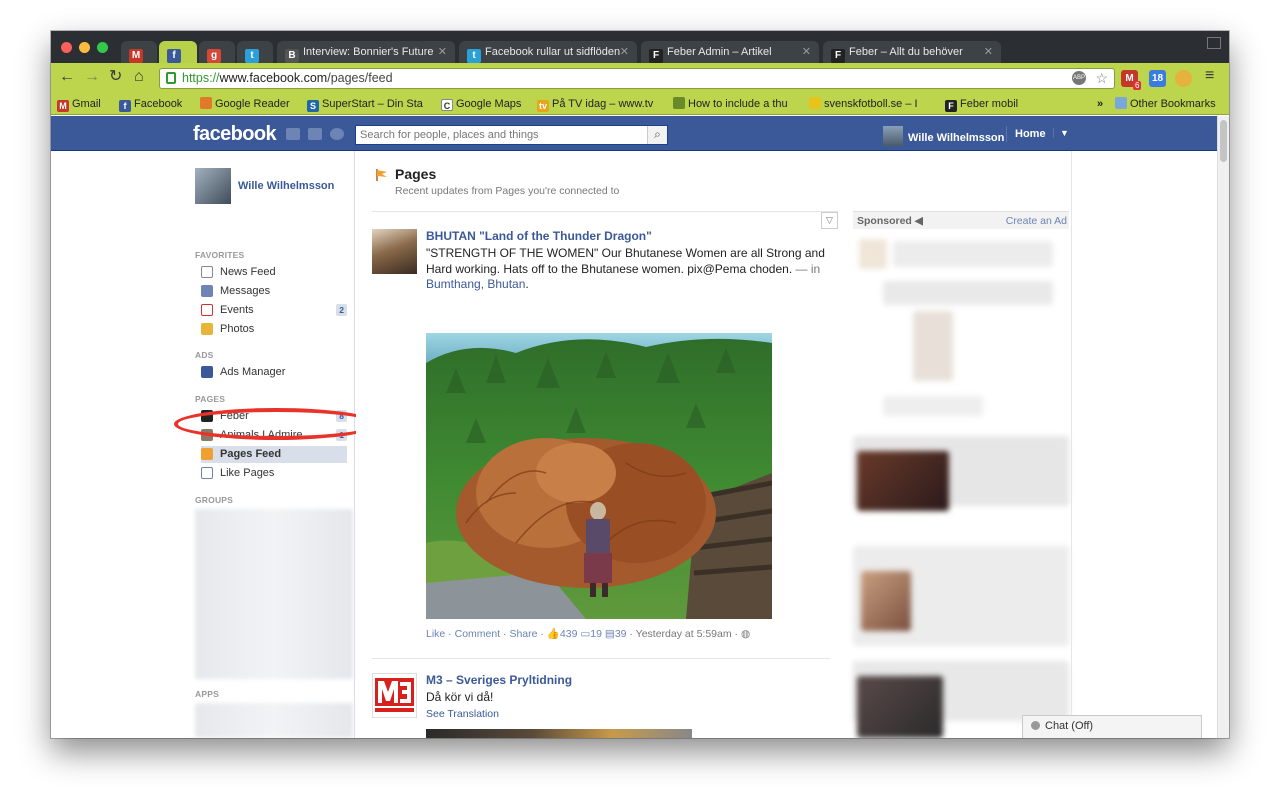 This screenshot has height=808, width=1280. Describe the element at coordinates (79, 104) in the screenshot. I see `bookmark-gmail: M Gmail` at that location.